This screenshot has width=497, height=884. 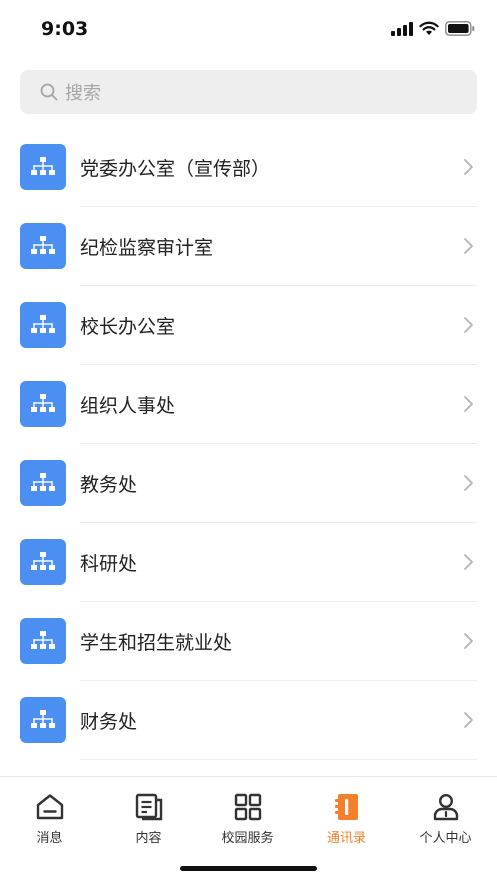 I want to click on list-item: 党委办公室（宣传部）, so click(x=248, y=167).